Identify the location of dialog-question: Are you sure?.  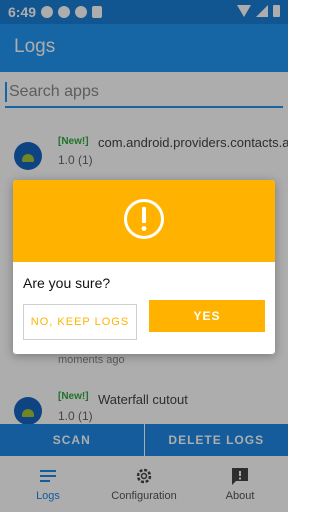
(67, 283).